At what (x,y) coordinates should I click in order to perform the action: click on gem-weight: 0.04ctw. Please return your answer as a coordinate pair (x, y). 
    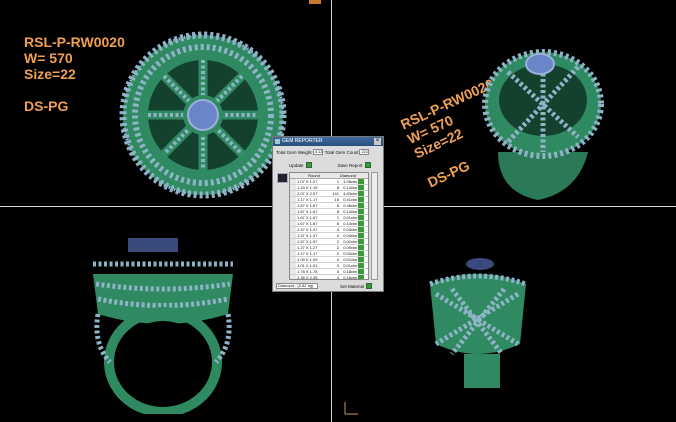
    Looking at the image, I should click on (350, 235).